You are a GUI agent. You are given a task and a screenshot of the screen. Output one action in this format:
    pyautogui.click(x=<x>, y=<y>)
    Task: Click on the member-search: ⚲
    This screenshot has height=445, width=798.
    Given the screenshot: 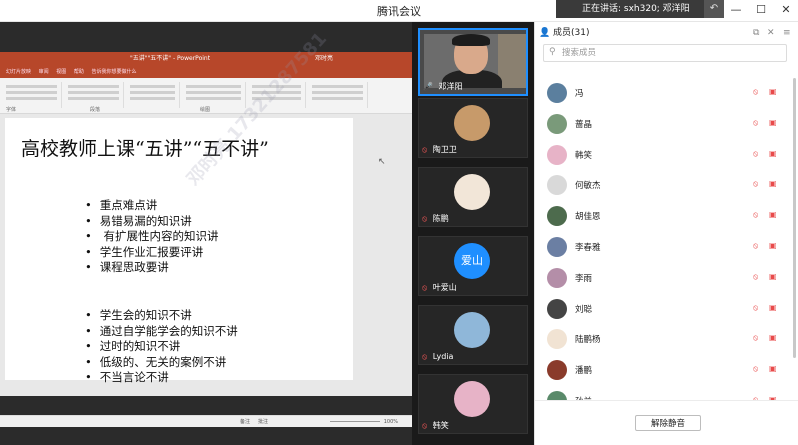 What is the action you would take?
    pyautogui.click(x=665, y=53)
    